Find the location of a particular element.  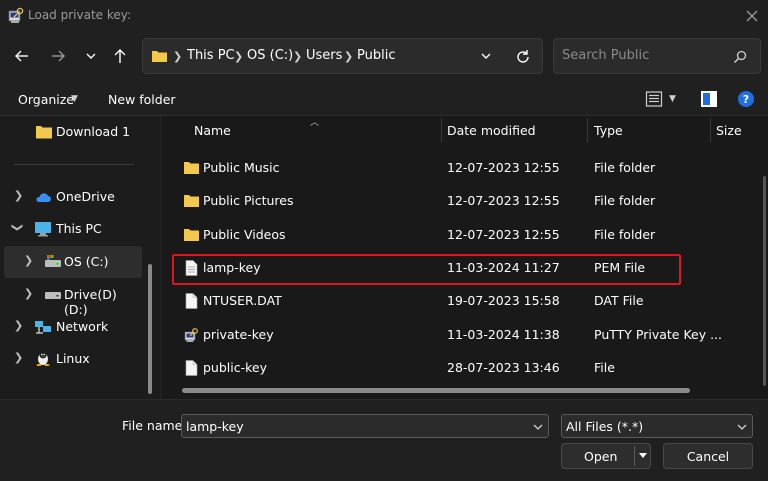

vertical-scrollbar is located at coordinates (764, 281).